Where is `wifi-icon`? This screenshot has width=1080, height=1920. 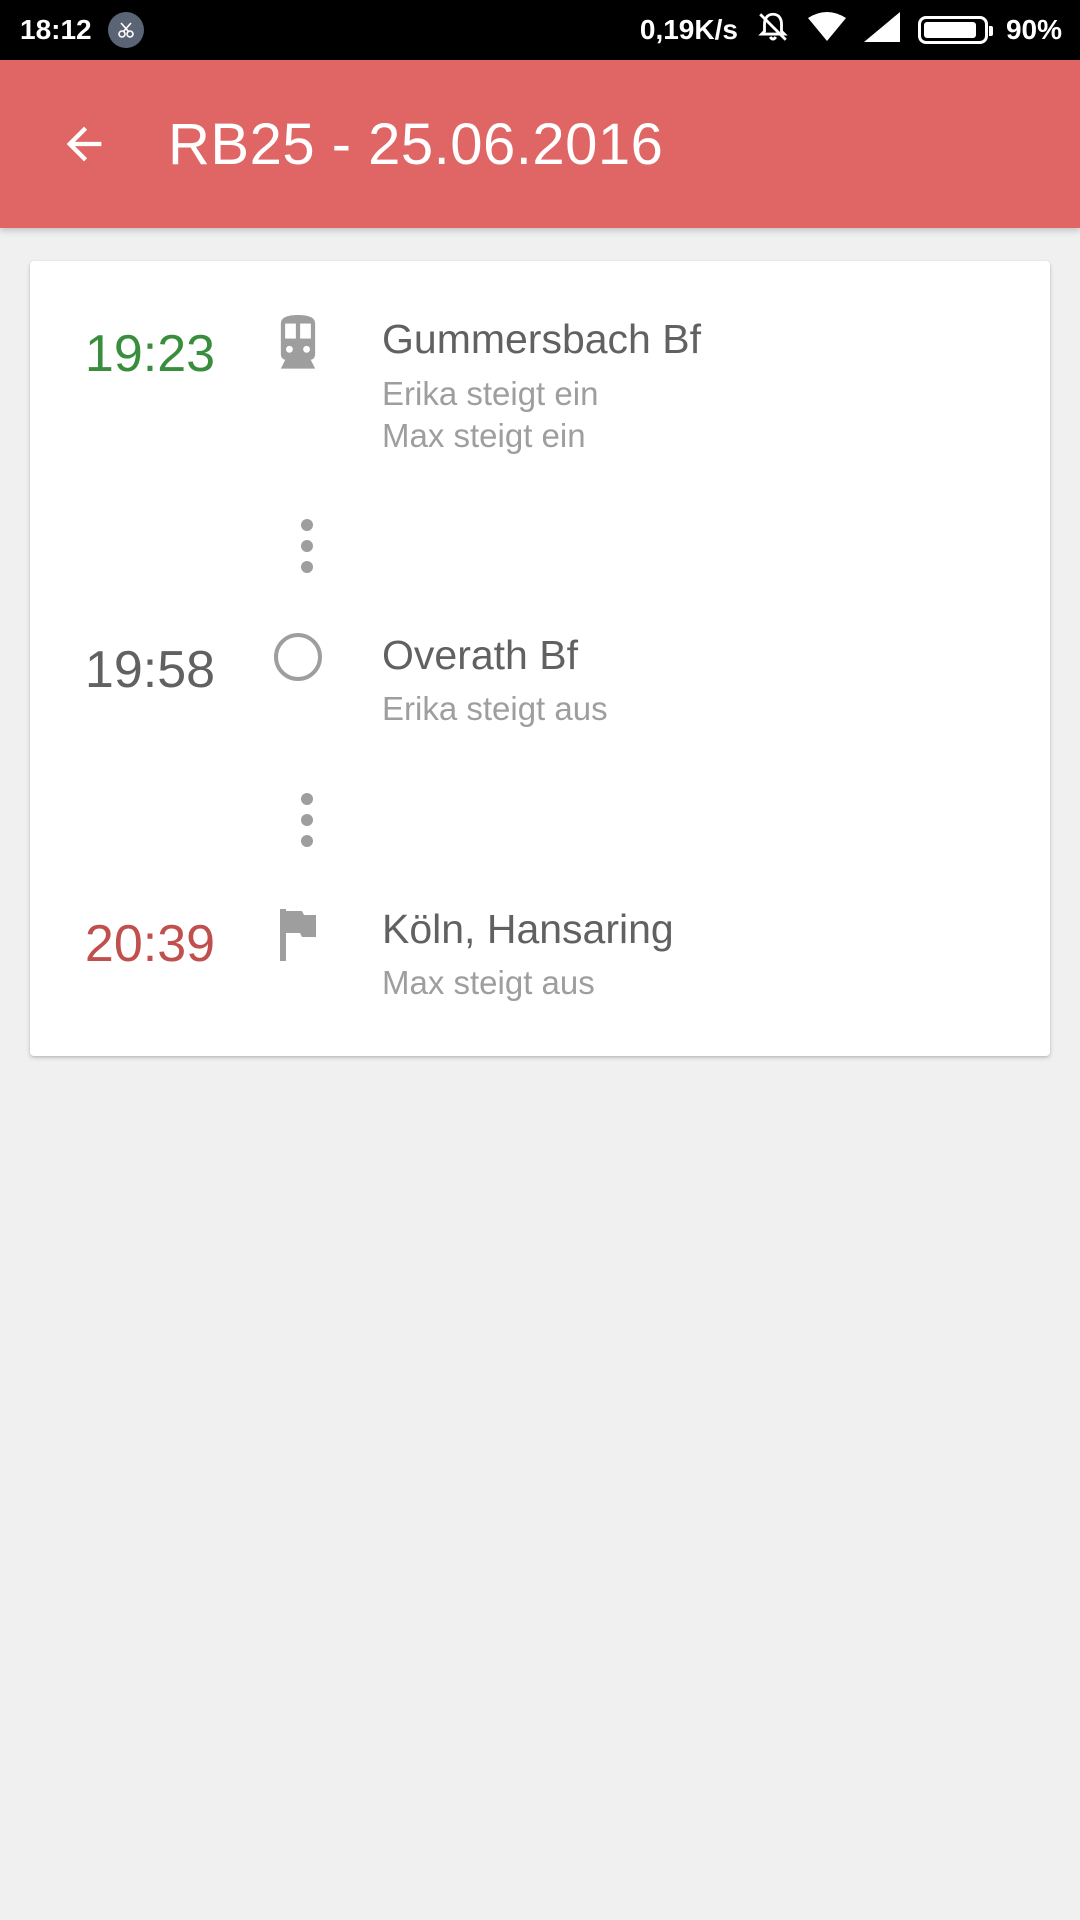 wifi-icon is located at coordinates (826, 30).